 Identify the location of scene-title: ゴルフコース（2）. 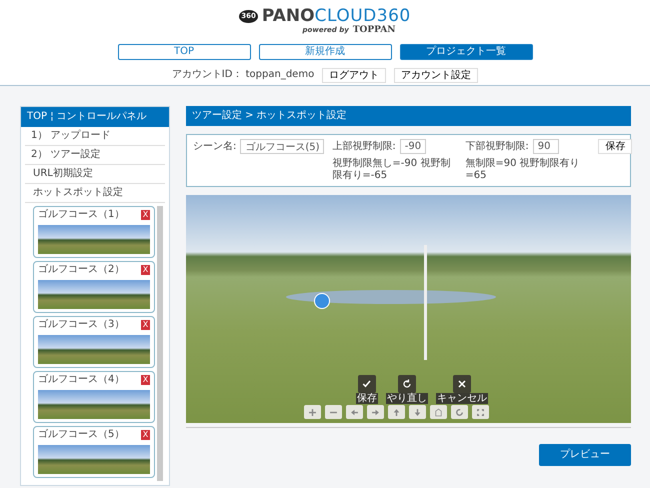
(81, 270).